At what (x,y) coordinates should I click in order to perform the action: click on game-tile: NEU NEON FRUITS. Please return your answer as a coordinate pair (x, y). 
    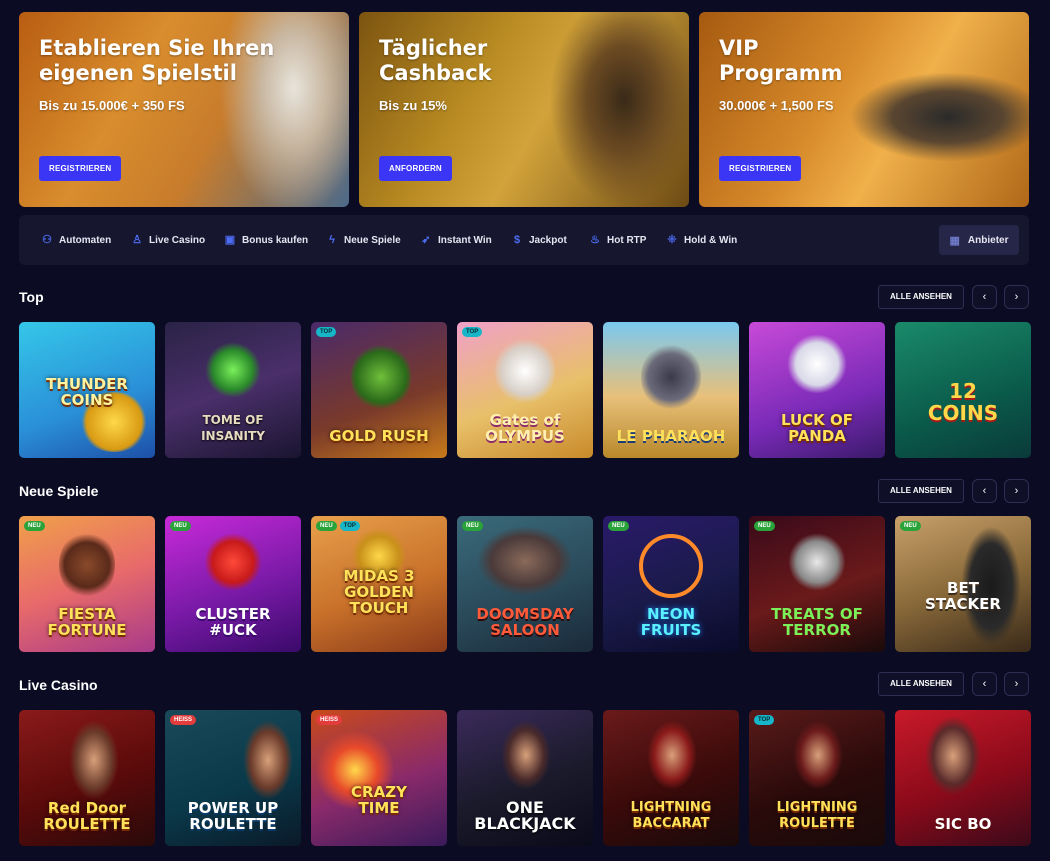
    Looking at the image, I should click on (671, 584).